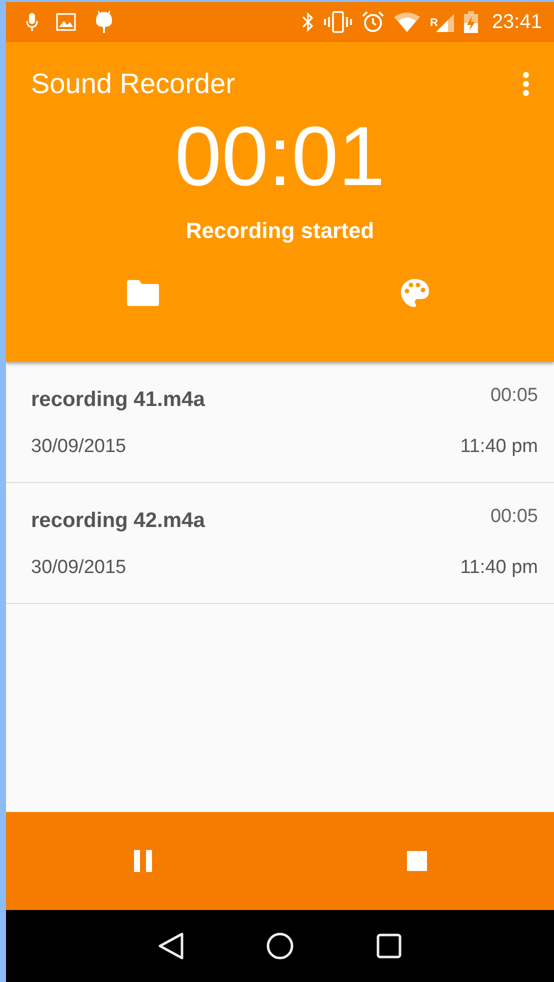  Describe the element at coordinates (118, 521) in the screenshot. I see `recording-name: recording 42.m4a` at that location.